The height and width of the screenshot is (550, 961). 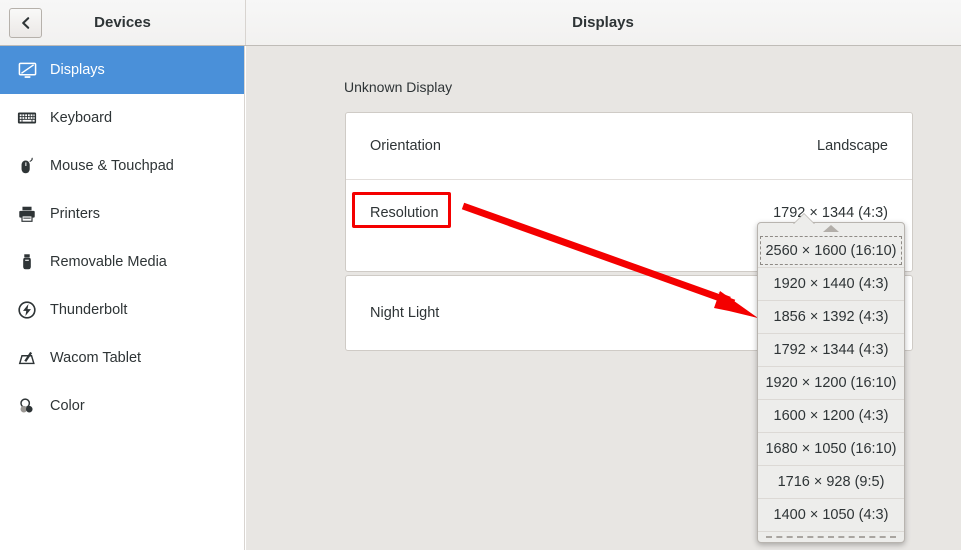 What do you see at coordinates (398, 87) in the screenshot?
I see `section-title: Unknown Display` at bounding box center [398, 87].